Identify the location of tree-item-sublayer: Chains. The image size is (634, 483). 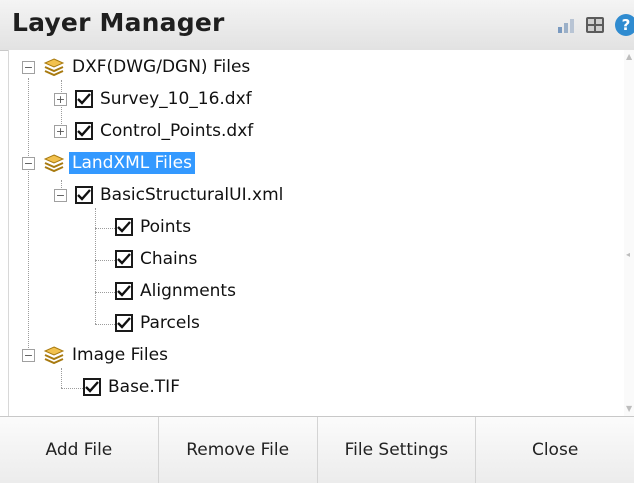
(157, 259).